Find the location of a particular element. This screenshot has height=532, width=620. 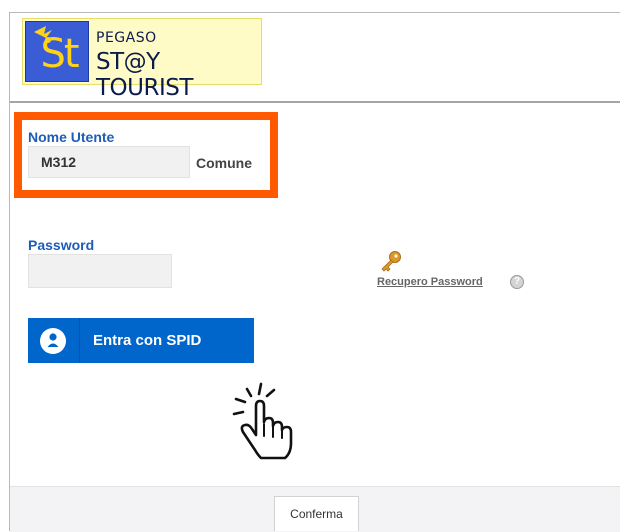

password-recovery-link: Recupero Password is located at coordinates (430, 282).